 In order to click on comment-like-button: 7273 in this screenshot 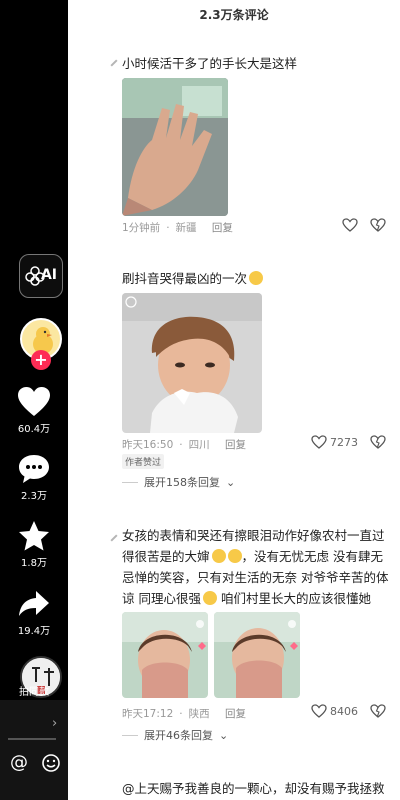, I will do `click(334, 442)`.